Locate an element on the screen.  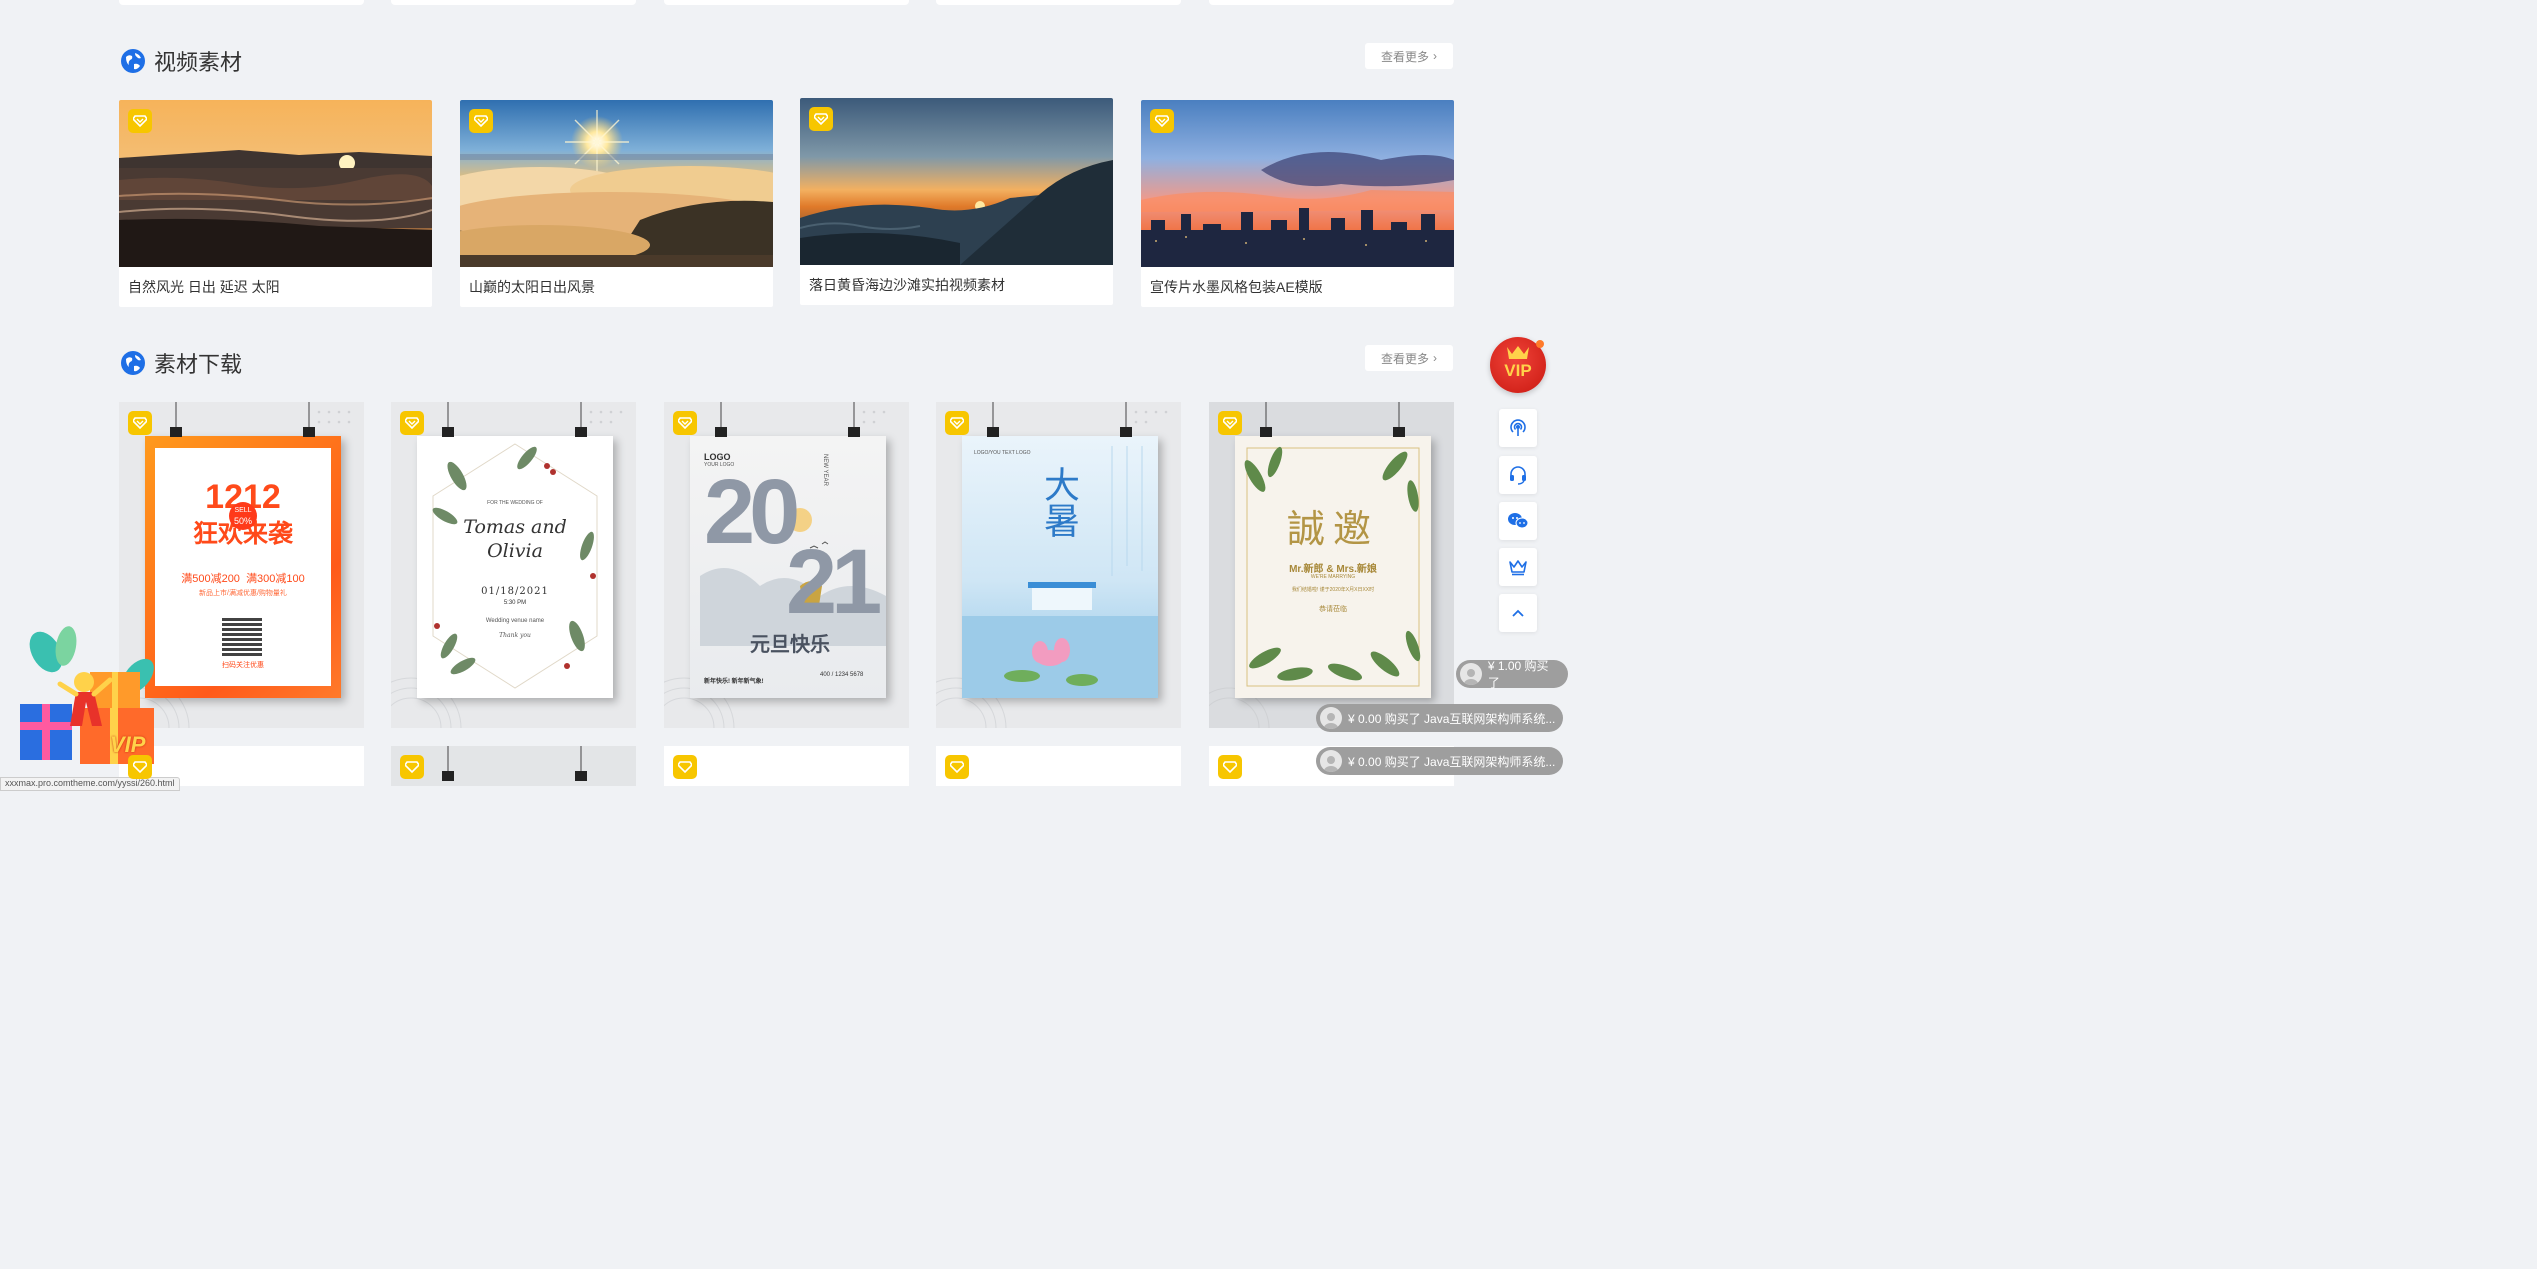
material-card: LOGO/YOU TEXT LOGO 大暑 is located at coordinates (1058, 565).